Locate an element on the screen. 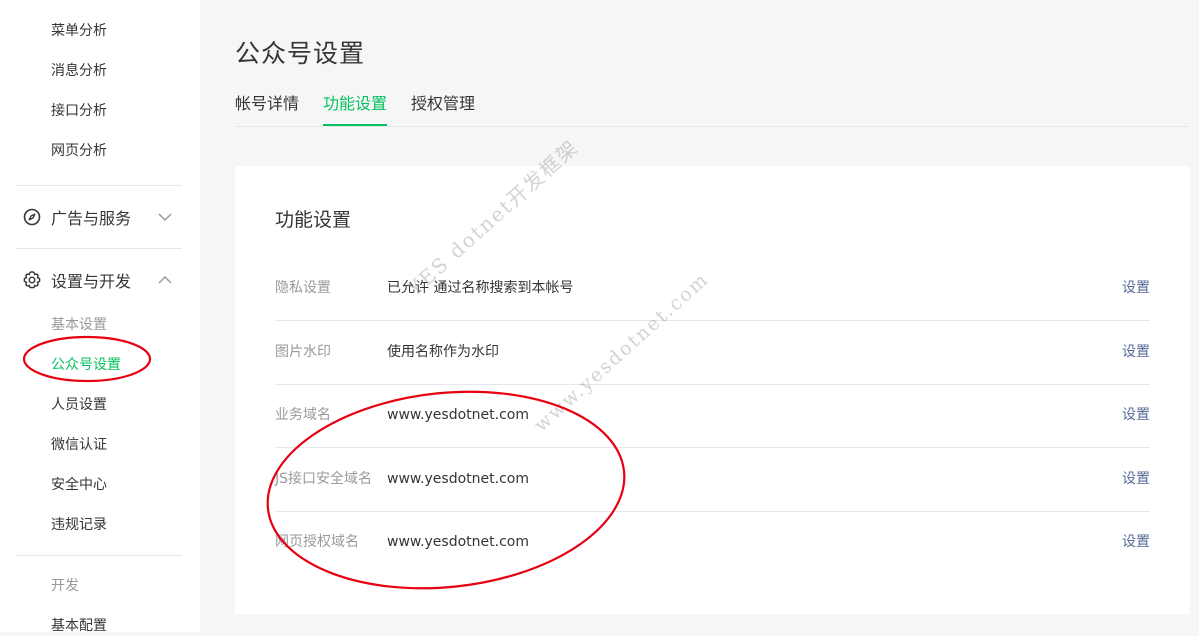 The image size is (1199, 636). sidebar-item-webpage-analysis: 网页分析 is located at coordinates (79, 151).